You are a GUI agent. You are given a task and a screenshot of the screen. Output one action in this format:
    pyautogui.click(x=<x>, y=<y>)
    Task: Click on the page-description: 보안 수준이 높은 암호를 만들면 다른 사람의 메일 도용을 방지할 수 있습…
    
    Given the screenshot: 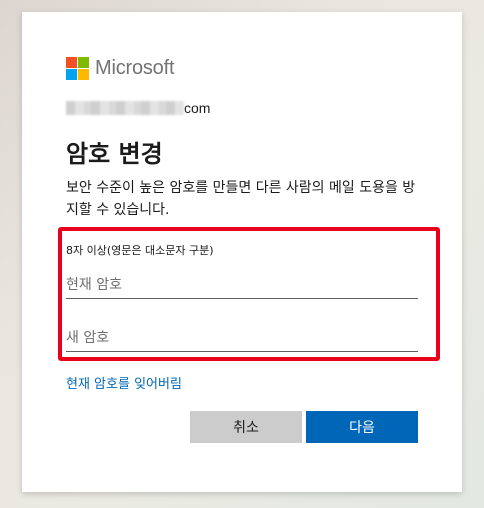 What is the action you would take?
    pyautogui.click(x=241, y=199)
    